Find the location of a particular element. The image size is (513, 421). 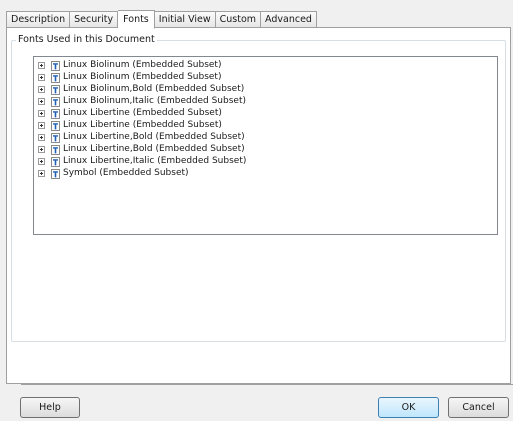

font-label: Symbol (Embedded Subset) is located at coordinates (126, 173).